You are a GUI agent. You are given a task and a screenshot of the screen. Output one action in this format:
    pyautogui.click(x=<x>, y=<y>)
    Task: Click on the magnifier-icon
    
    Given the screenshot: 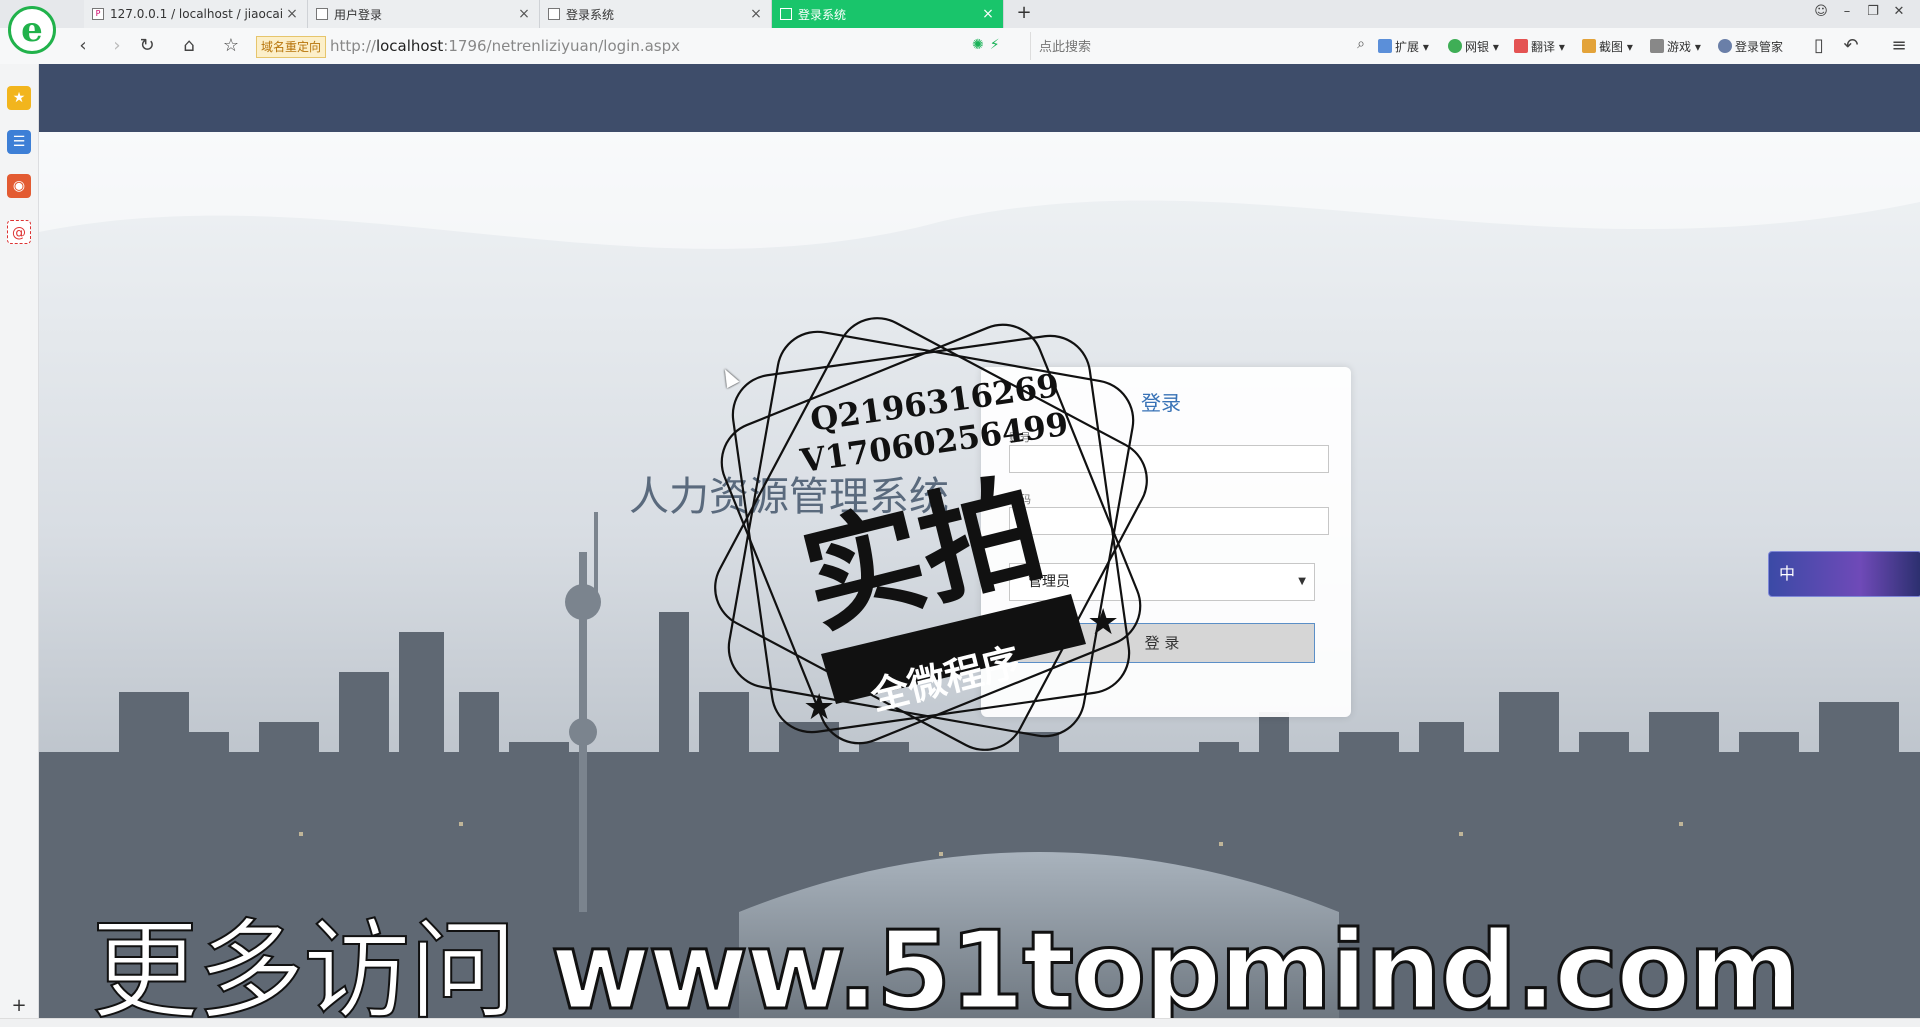 What is the action you would take?
    pyautogui.click(x=1725, y=46)
    